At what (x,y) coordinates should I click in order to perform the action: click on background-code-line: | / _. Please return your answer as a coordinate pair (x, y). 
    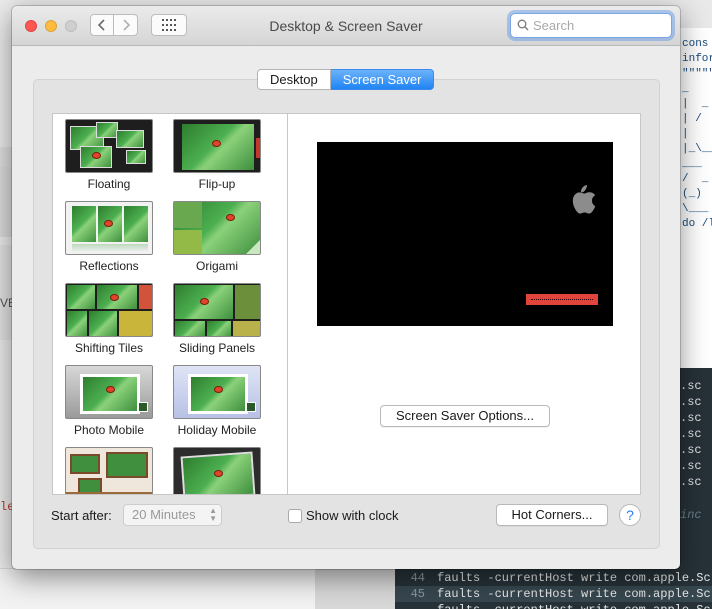
    Looking at the image, I should click on (692, 119).